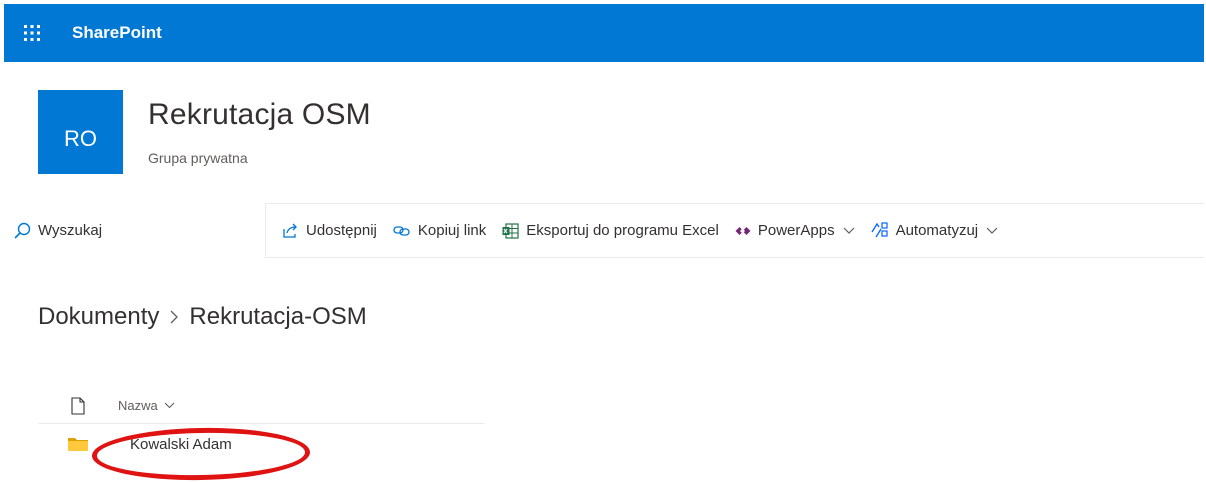 Image resolution: width=1206 pixels, height=482 pixels. What do you see at coordinates (80, 132) in the screenshot?
I see `site-logo: RO` at bounding box center [80, 132].